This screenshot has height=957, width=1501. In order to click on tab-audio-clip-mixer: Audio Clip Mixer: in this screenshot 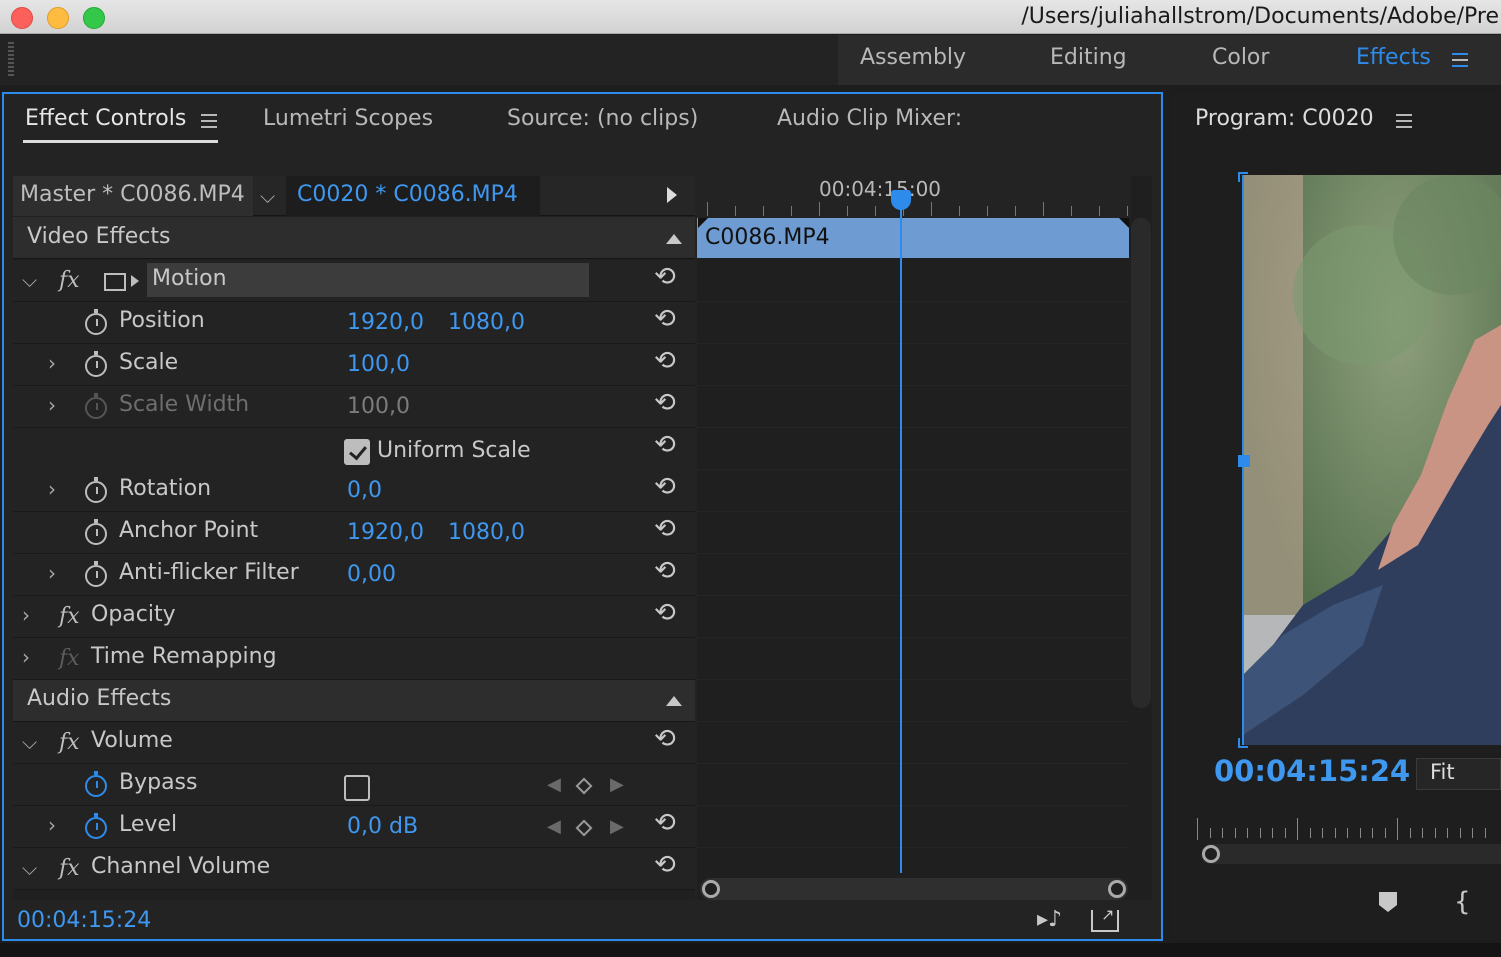, I will do `click(869, 118)`.